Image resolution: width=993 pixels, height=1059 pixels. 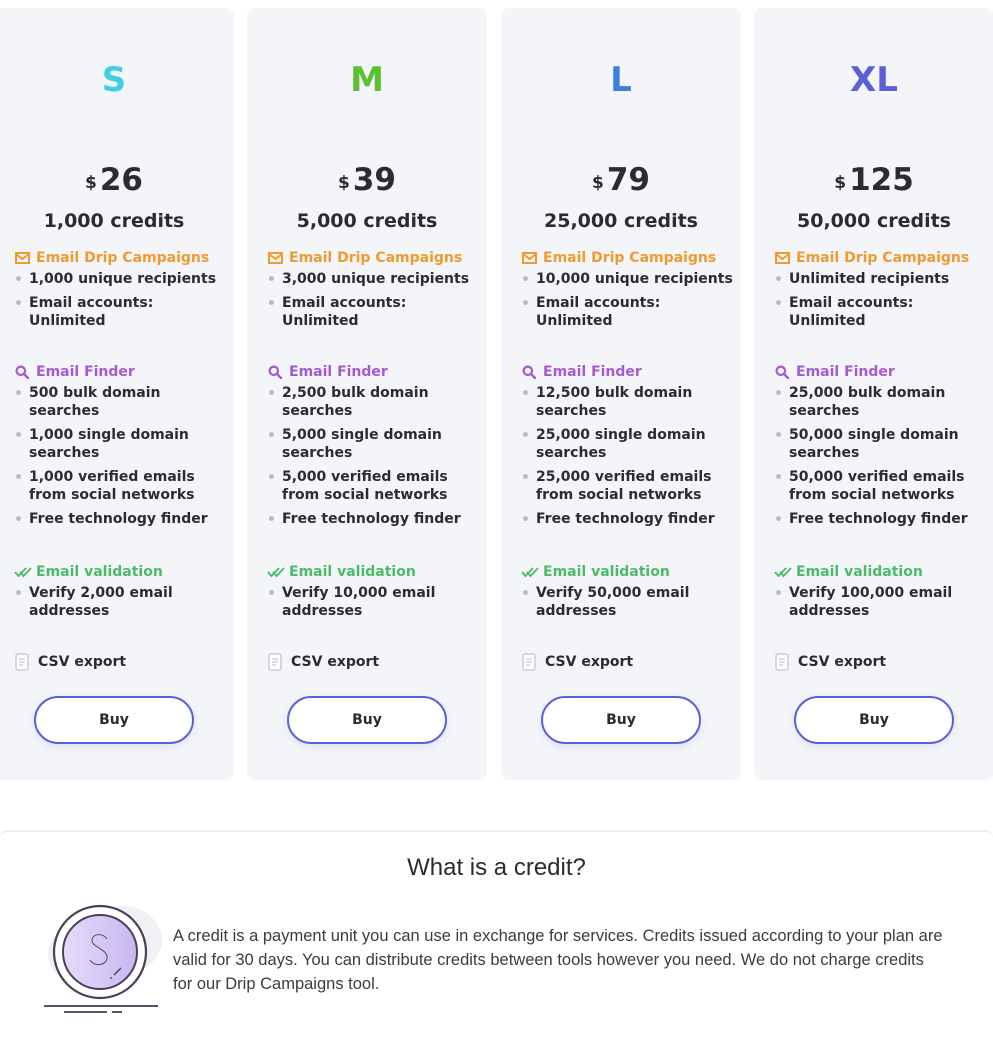 I want to click on price-value: 125, so click(x=881, y=180).